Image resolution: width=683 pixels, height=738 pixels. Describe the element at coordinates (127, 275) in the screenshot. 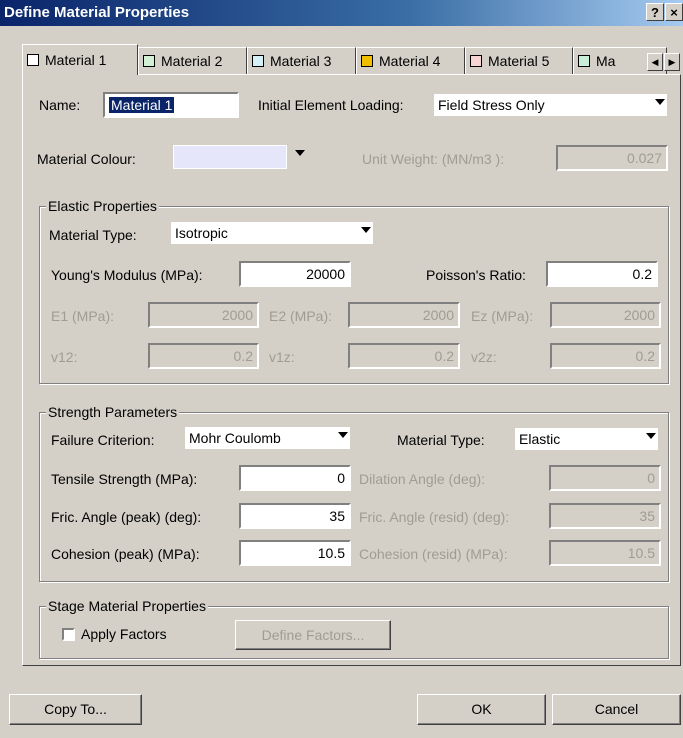

I see `youngs-modulus-label: Young's Modulus (MPa):` at that location.